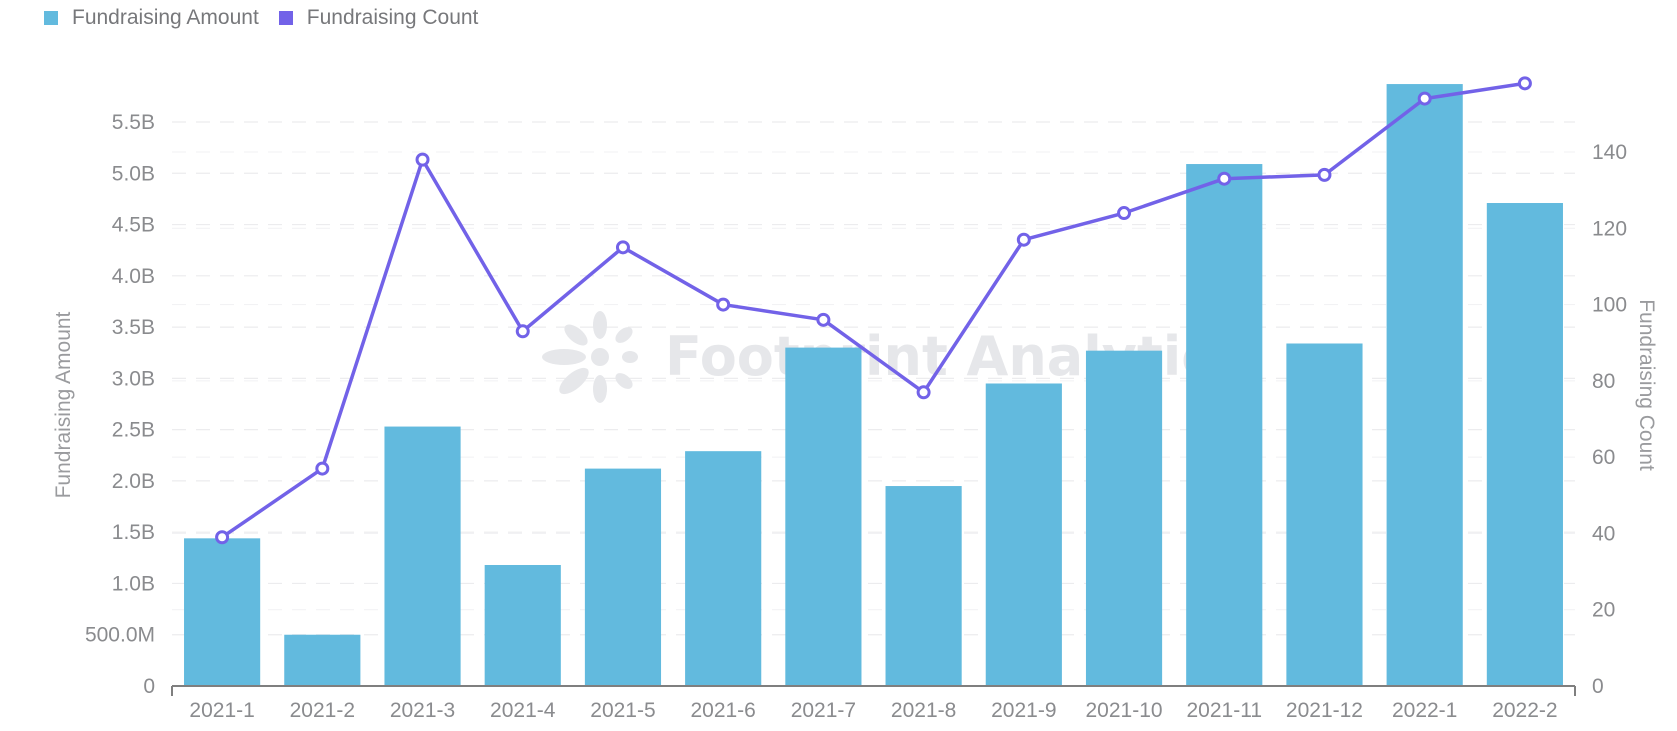 This screenshot has width=1677, height=731. Describe the element at coordinates (1603, 610) in the screenshot. I see `y2-tick-label: 20` at that location.